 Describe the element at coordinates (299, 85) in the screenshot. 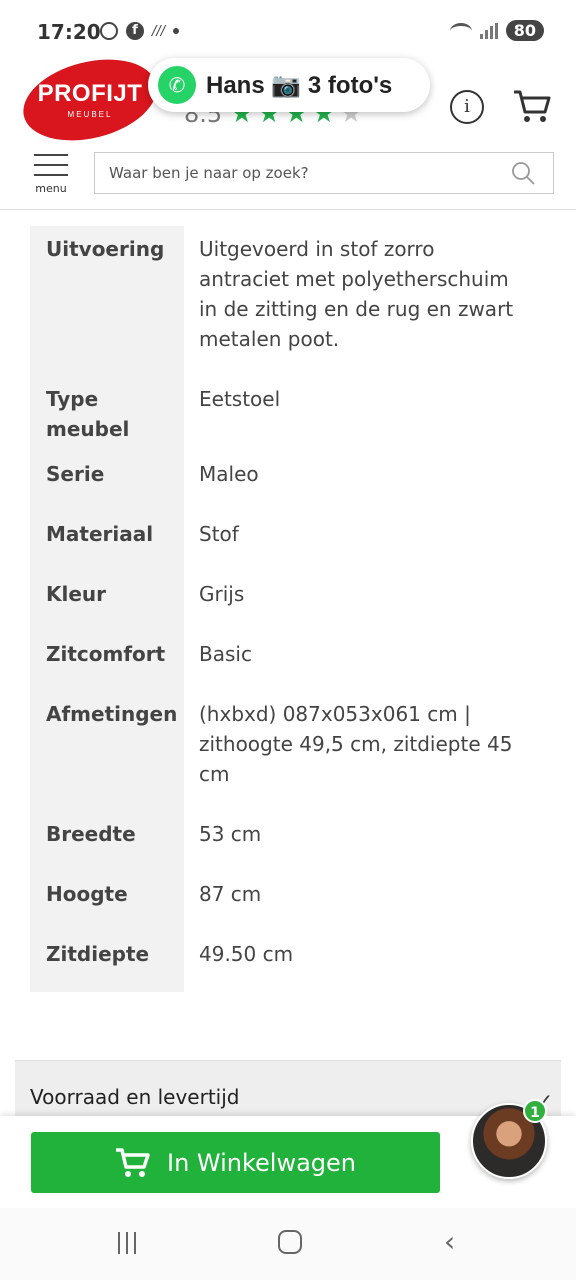

I see `whatsapp-notification-text: Hans 📷 3 foto's` at that location.